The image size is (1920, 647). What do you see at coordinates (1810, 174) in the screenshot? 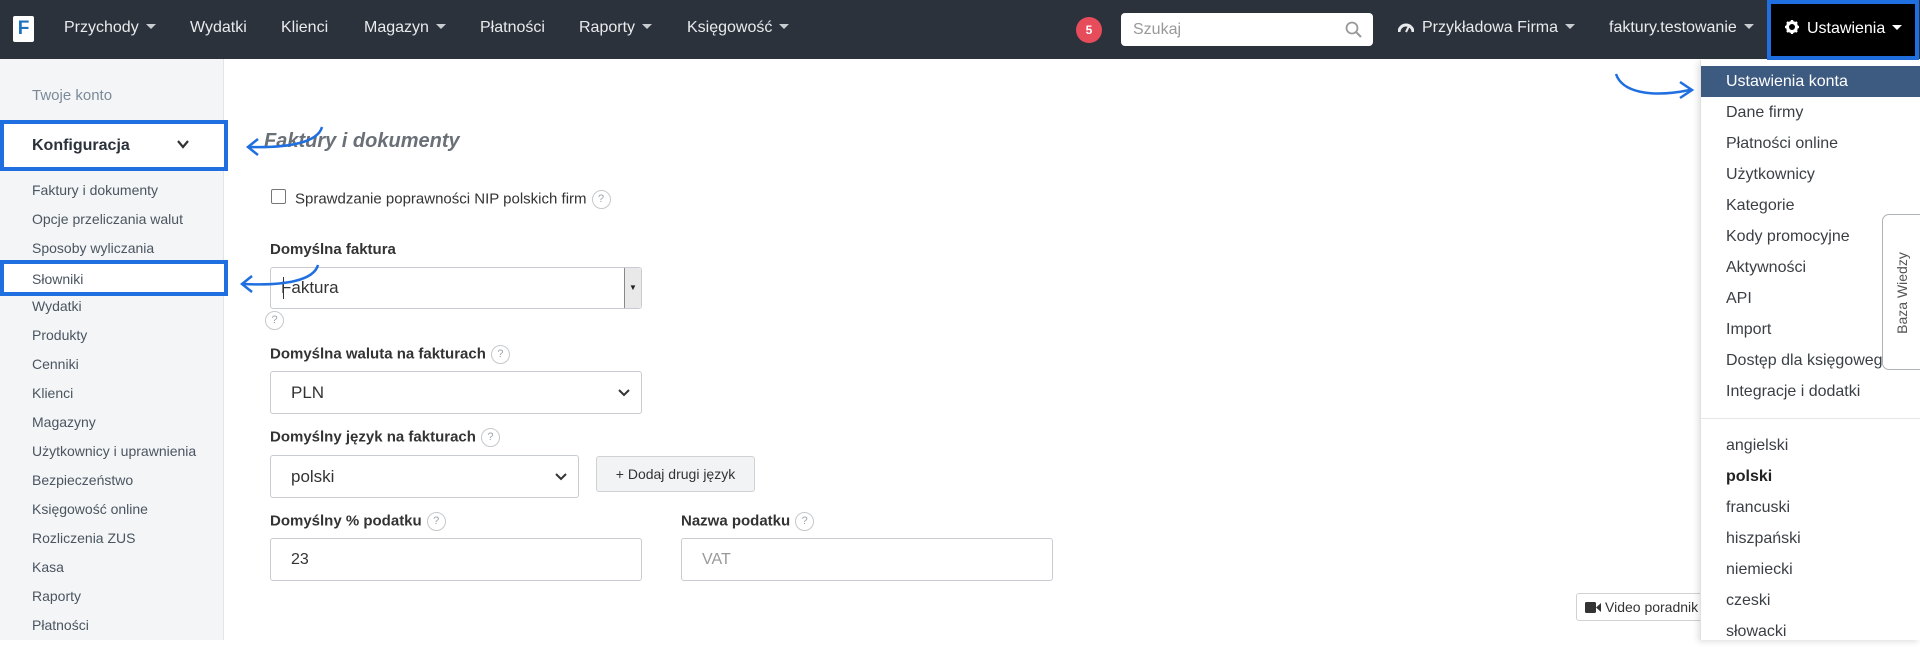
I see `menu-item-uzytkownicy: Użytkownicy` at bounding box center [1810, 174].